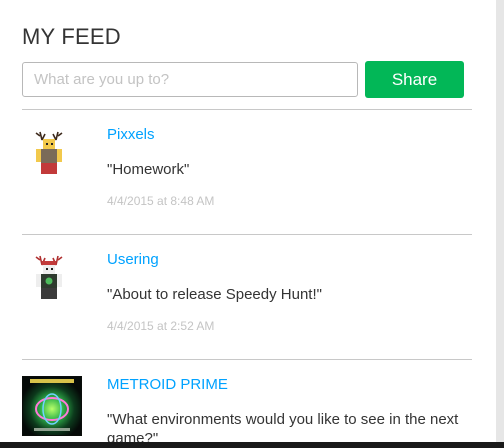  I want to click on avatar-antler-white-icon, so click(52, 281).